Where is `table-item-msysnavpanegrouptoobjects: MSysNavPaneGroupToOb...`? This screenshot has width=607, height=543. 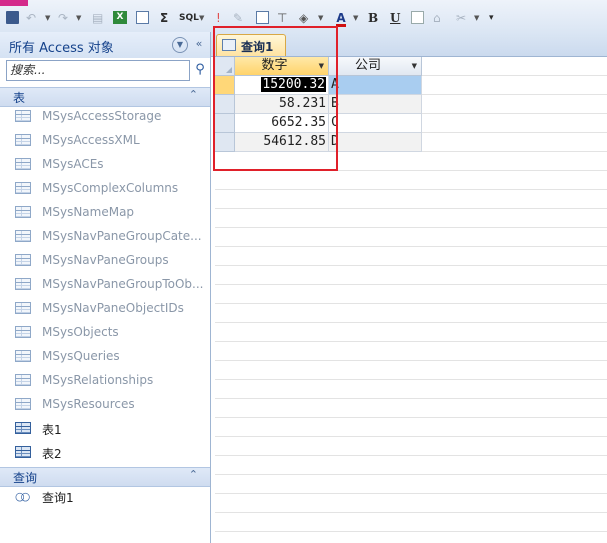
table-item-msysnavpanegrouptoobjects: MSysNavPaneGroupToOb... is located at coordinates (105, 285).